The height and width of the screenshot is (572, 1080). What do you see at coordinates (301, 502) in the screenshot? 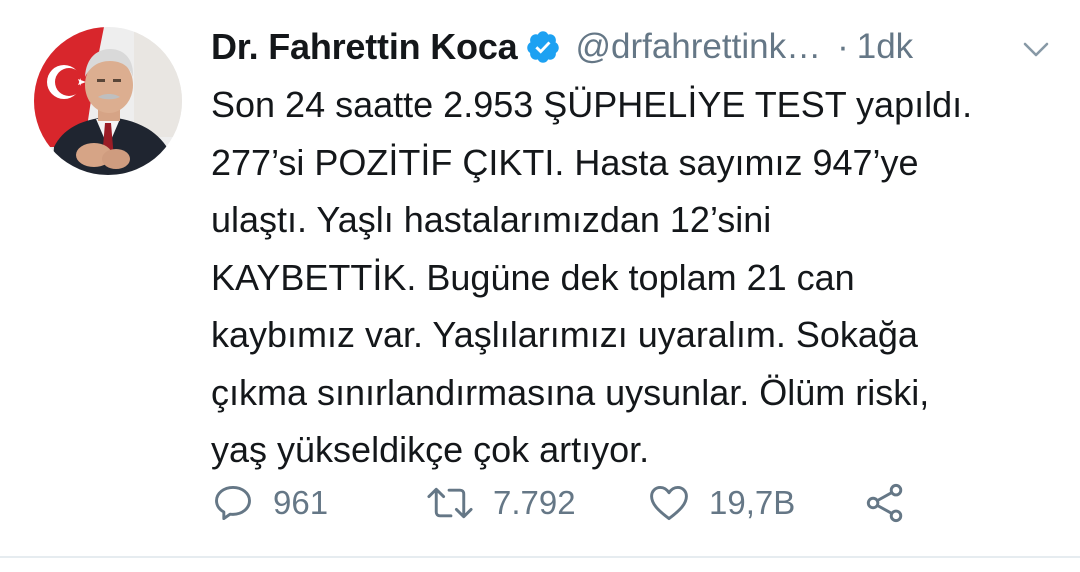
I see `reply-count: 961` at bounding box center [301, 502].